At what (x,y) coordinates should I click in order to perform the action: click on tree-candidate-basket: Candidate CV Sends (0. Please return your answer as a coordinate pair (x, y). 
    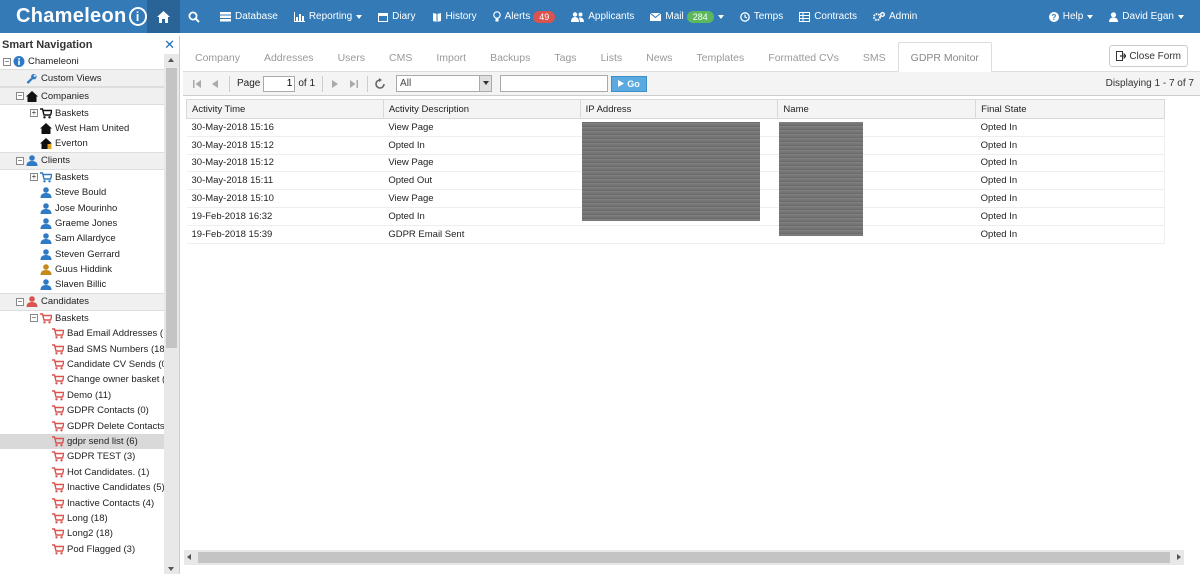
    Looking at the image, I should click on (82, 364).